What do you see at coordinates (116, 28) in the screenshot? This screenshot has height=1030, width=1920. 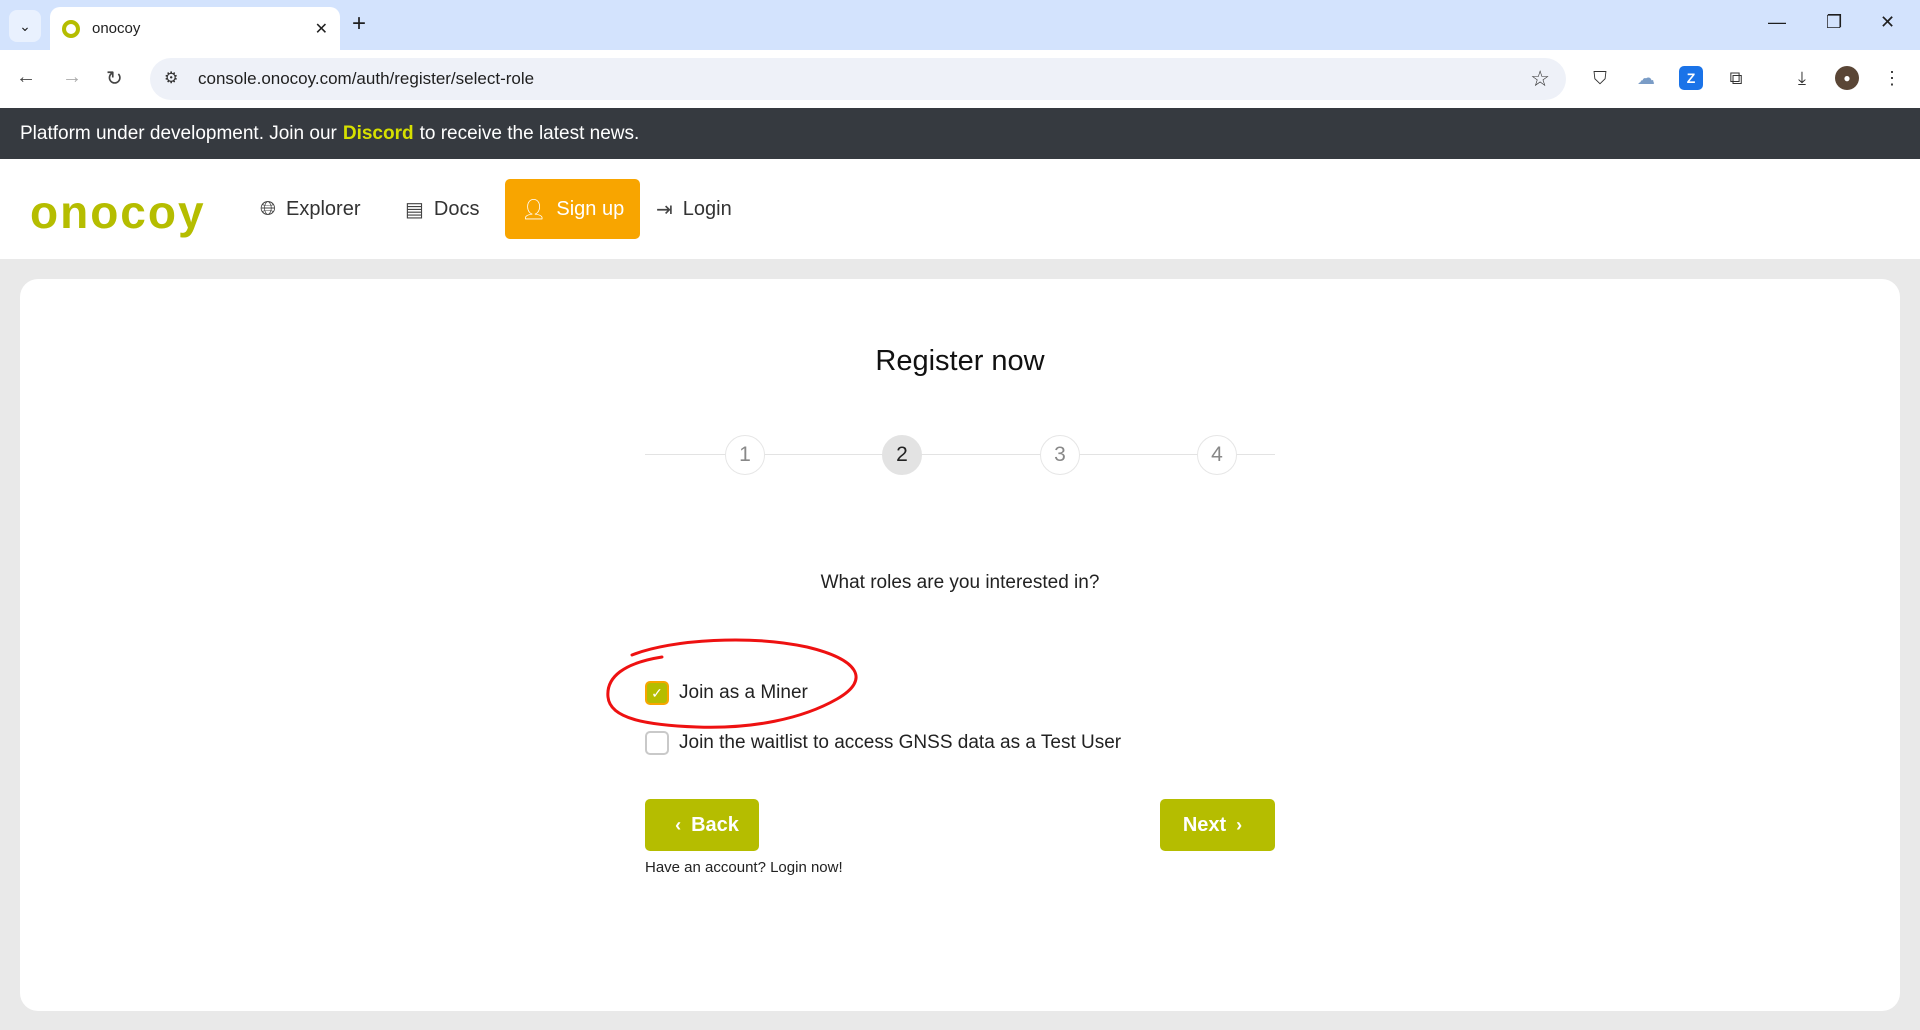 I see `tab-title: onocoy` at bounding box center [116, 28].